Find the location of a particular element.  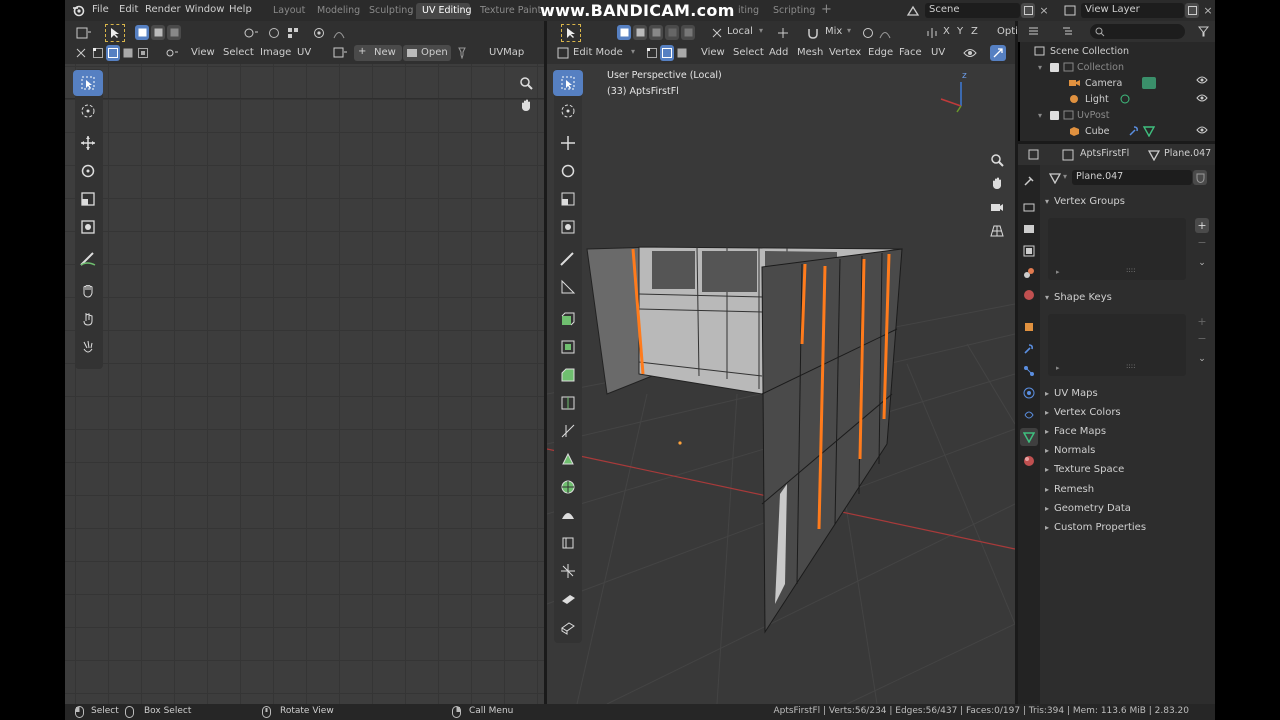

uv-menu-view: View is located at coordinates (203, 52).